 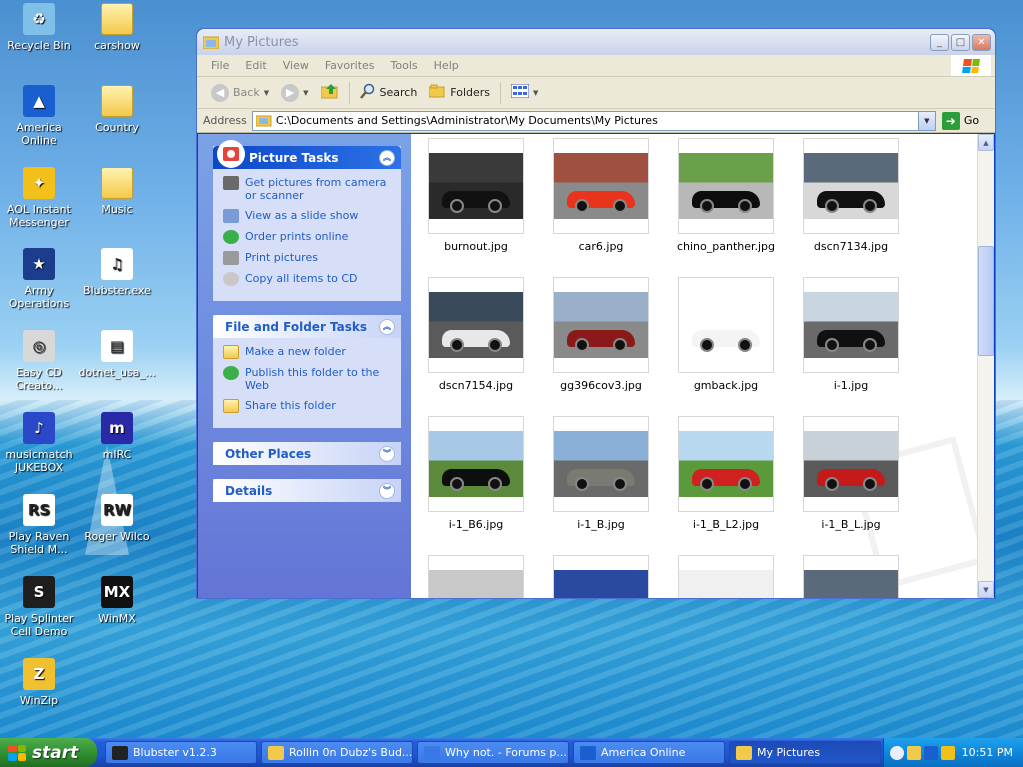 What do you see at coordinates (939, 42) in the screenshot?
I see `minimize-button: _` at bounding box center [939, 42].